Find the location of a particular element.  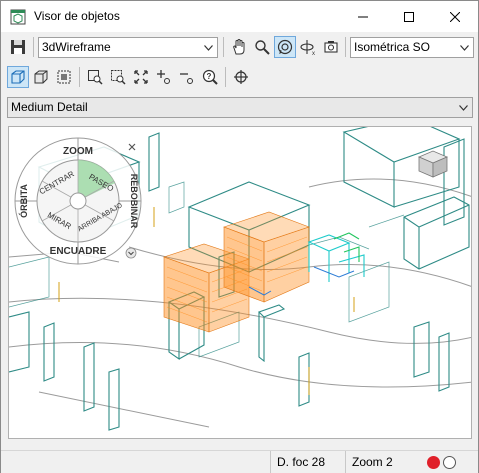

visual-style-value: 3dWireframe is located at coordinates (76, 47).